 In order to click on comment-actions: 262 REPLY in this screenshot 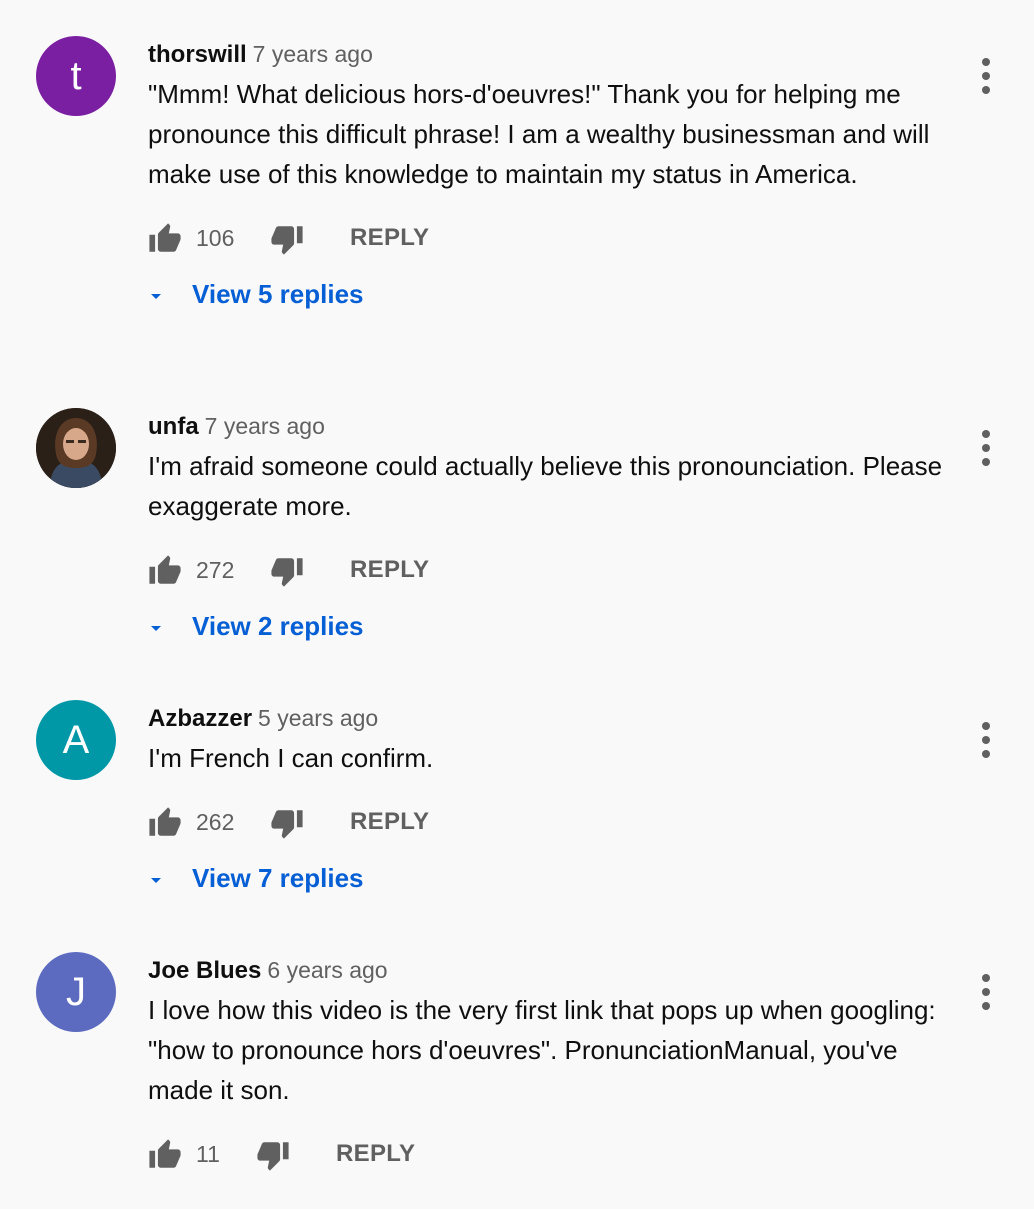, I will do `click(548, 822)`.